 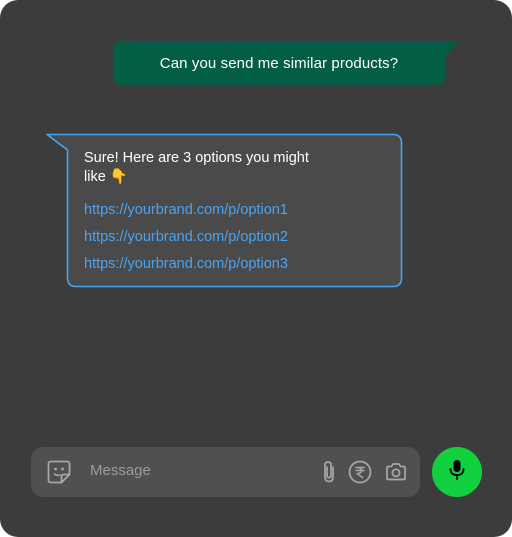 What do you see at coordinates (396, 472) in the screenshot?
I see `camera-icon` at bounding box center [396, 472].